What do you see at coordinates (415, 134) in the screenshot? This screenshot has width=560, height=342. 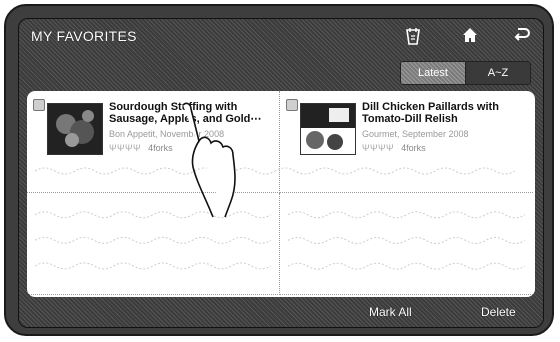 I see `recipe-source: Gourmet, September 2008` at bounding box center [415, 134].